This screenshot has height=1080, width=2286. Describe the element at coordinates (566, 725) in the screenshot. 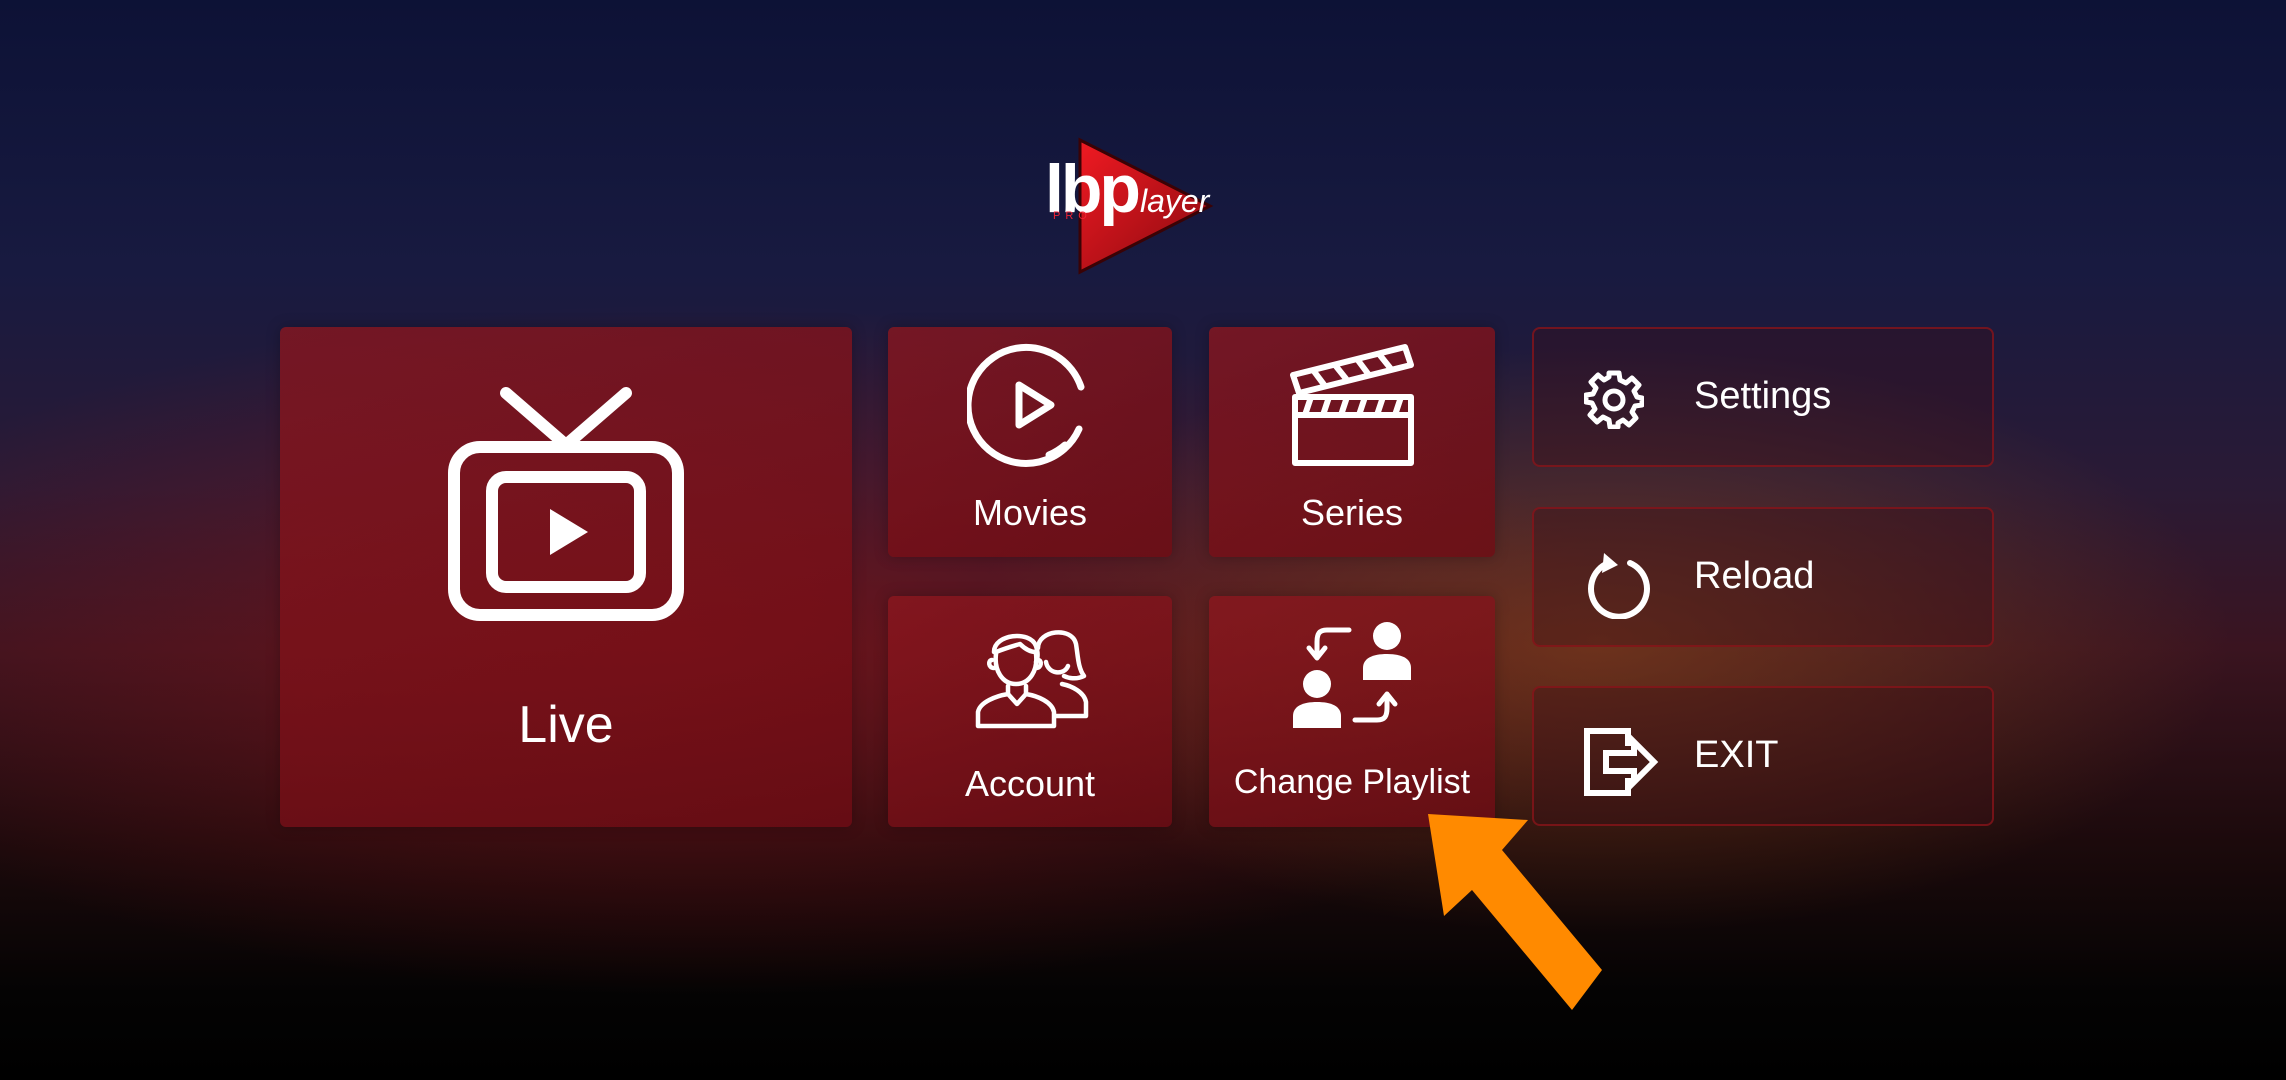

I see `tile-live-label: Live` at that location.